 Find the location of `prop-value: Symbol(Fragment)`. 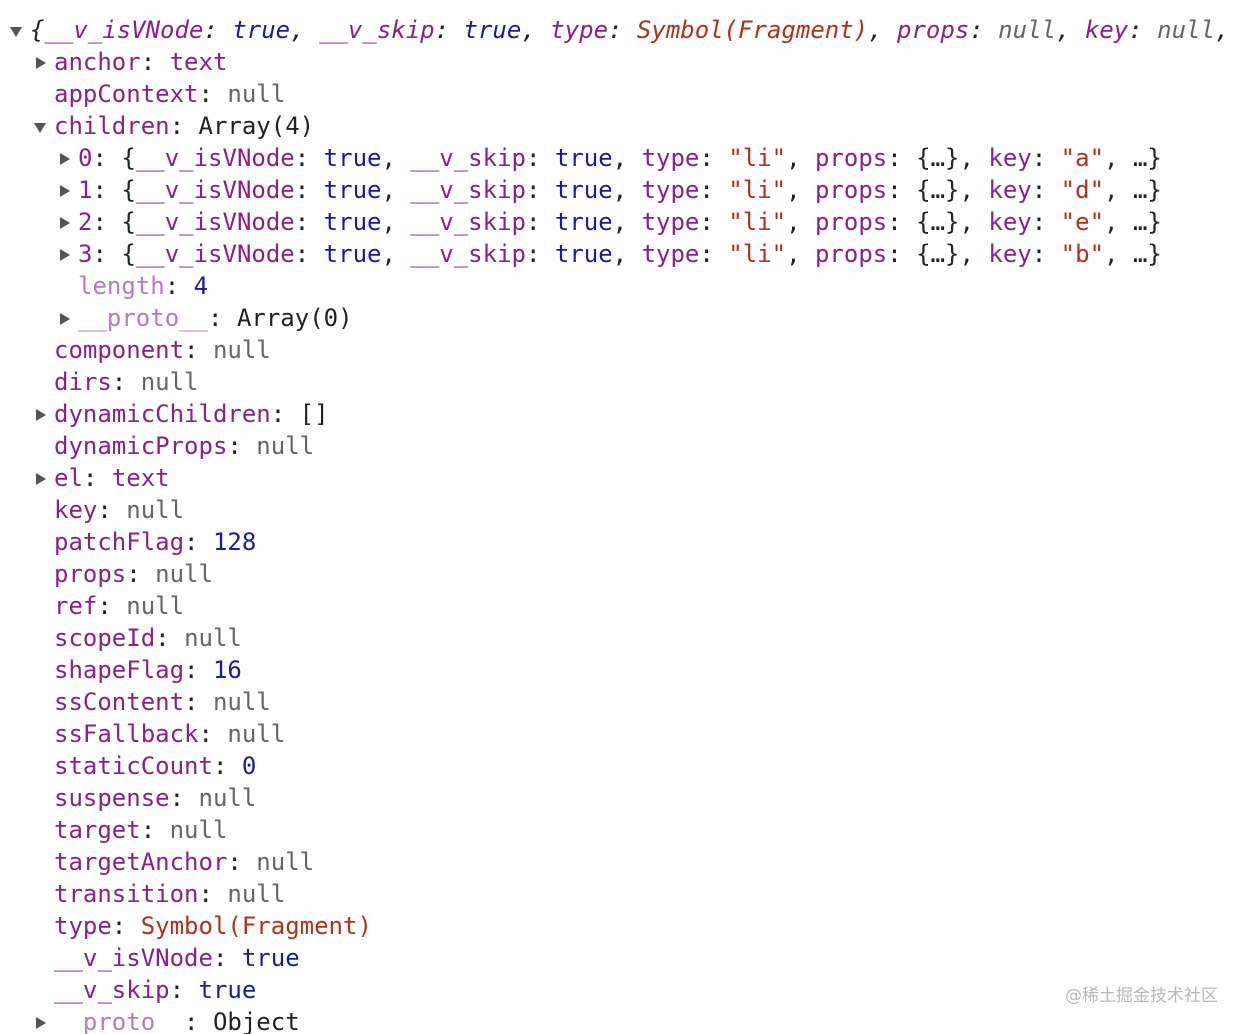

prop-value: Symbol(Fragment) is located at coordinates (256, 926).